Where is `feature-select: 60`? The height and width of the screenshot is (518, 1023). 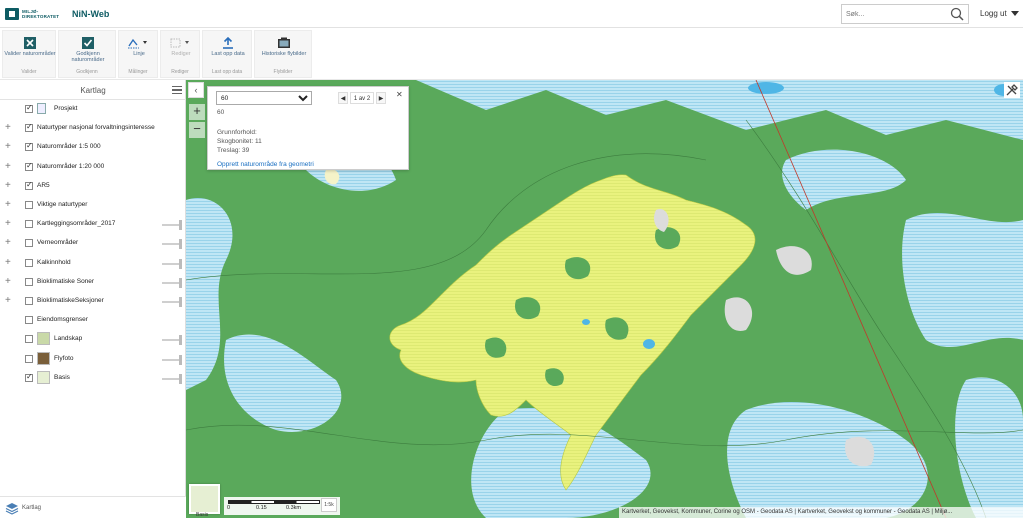
feature-select: 60 is located at coordinates (264, 98).